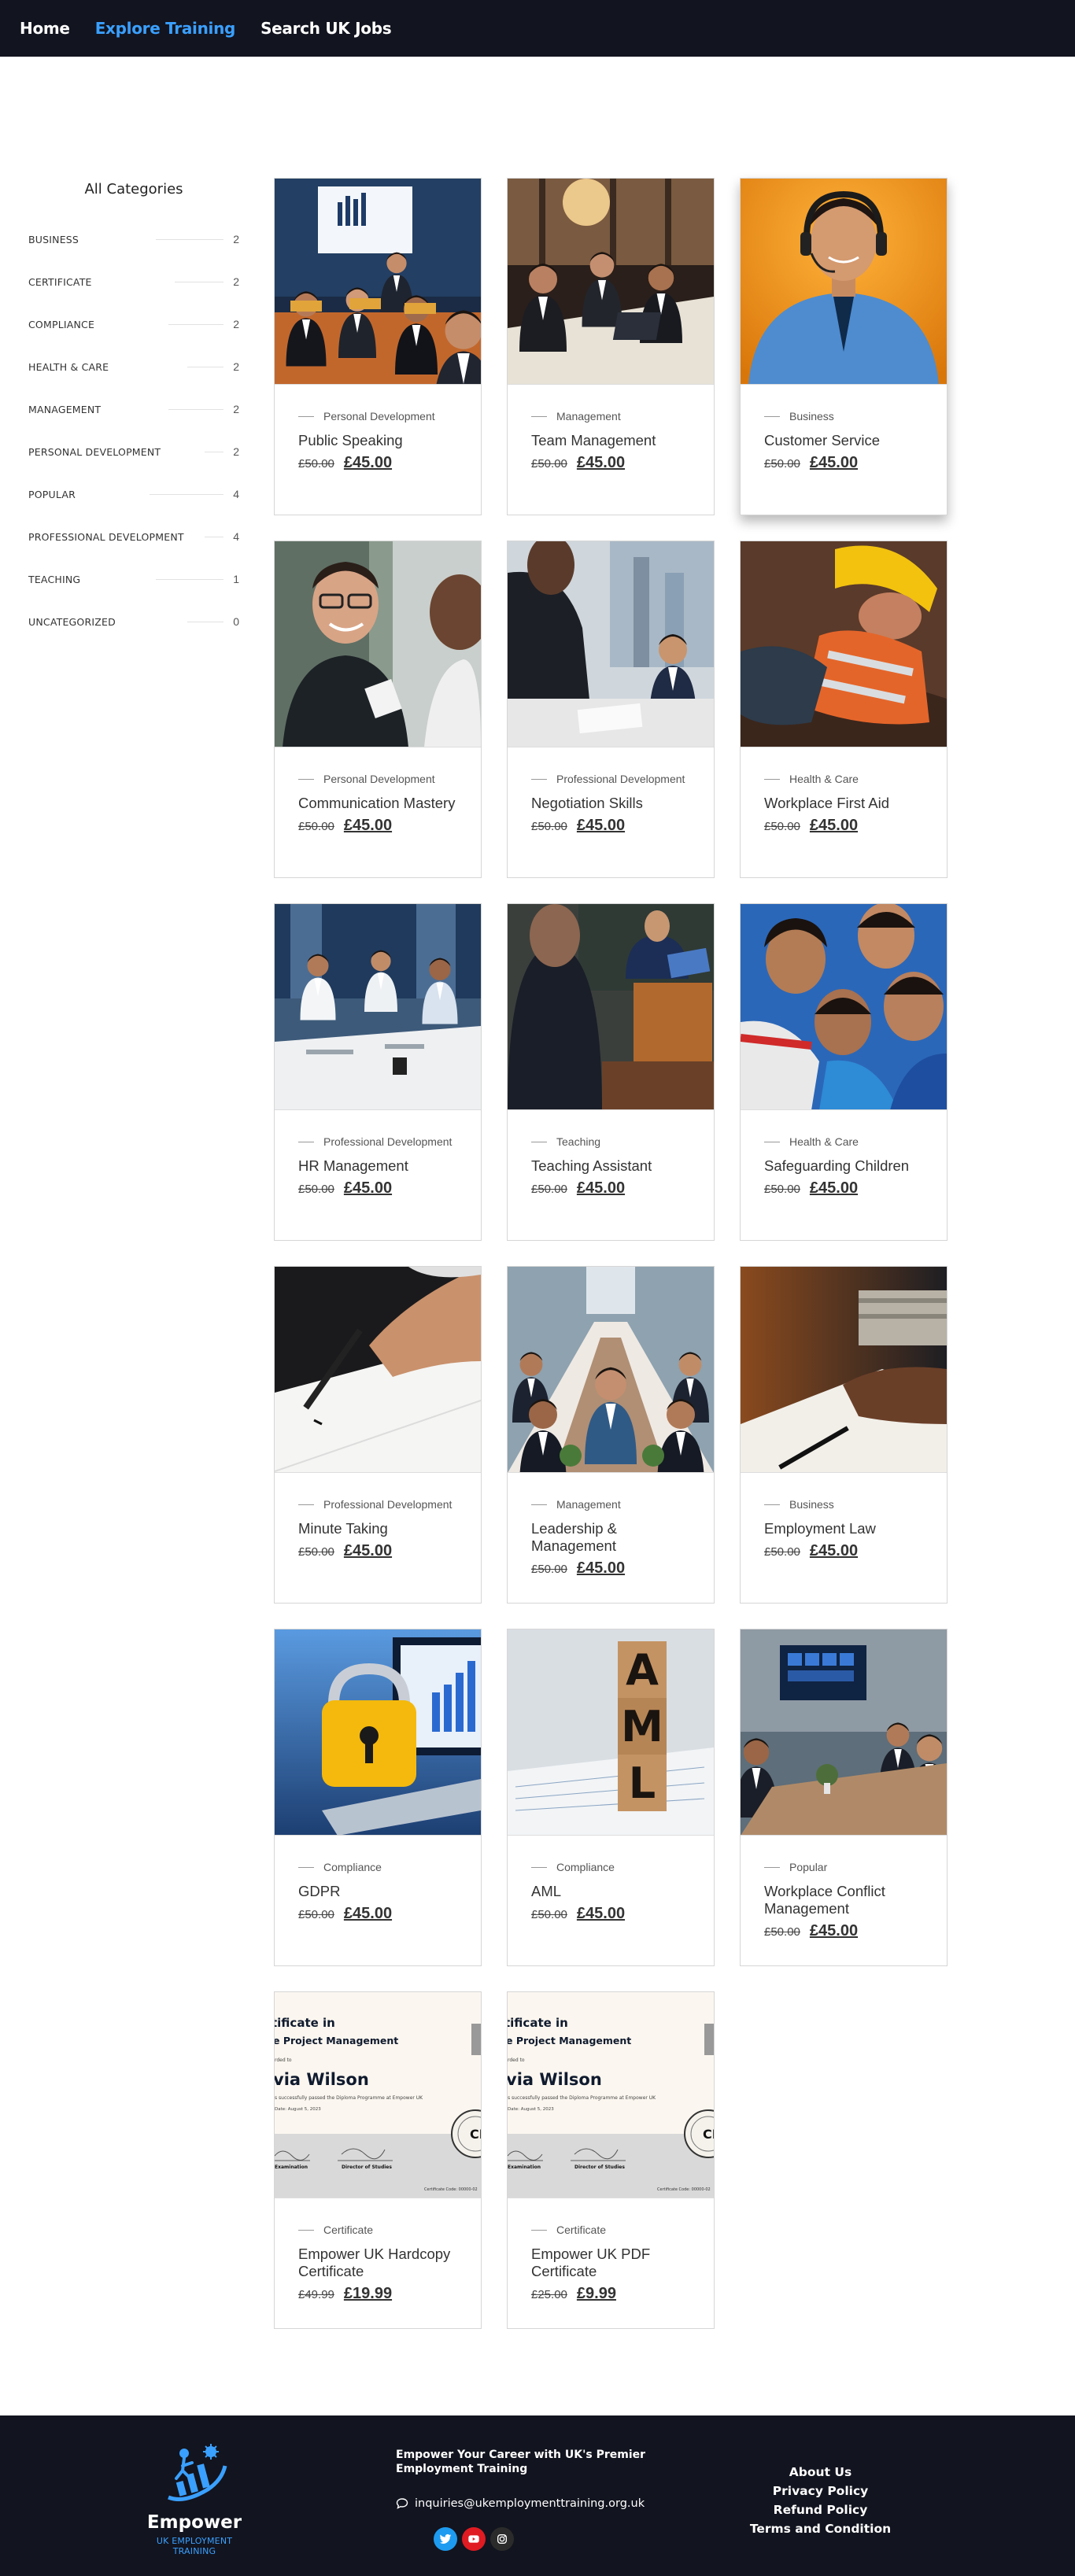 The height and width of the screenshot is (2576, 1075). I want to click on footer-link: Refund Policy, so click(820, 2509).